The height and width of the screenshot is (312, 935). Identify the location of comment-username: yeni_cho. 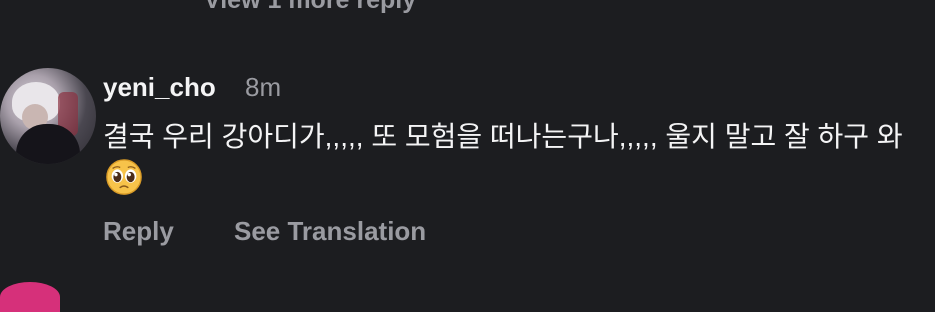
(159, 87).